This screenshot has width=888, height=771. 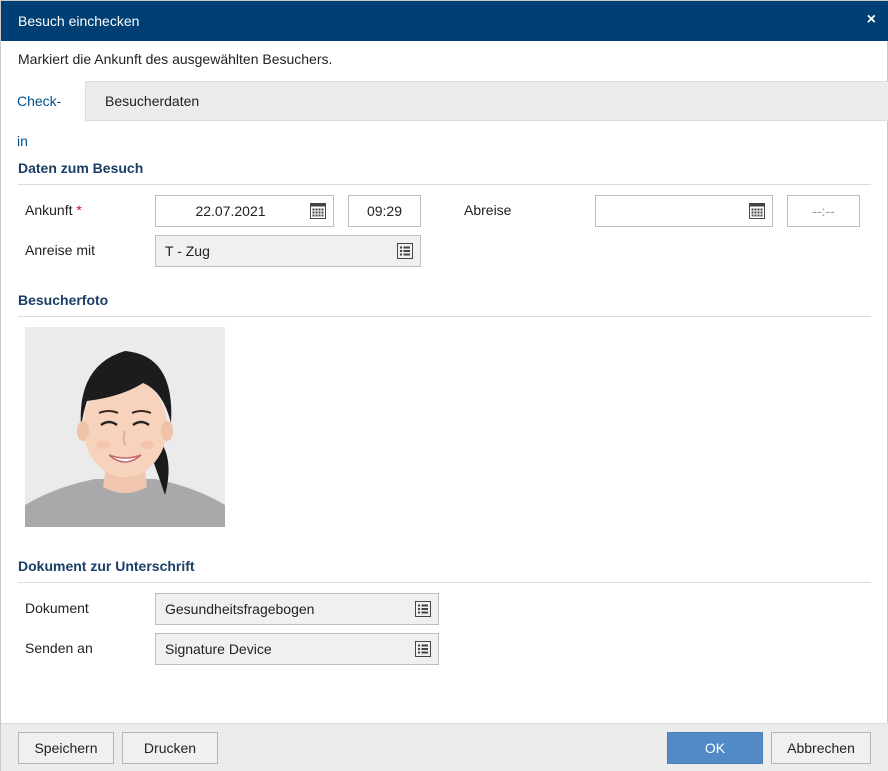 I want to click on arrival-time-field: 09:29, so click(x=384, y=211).